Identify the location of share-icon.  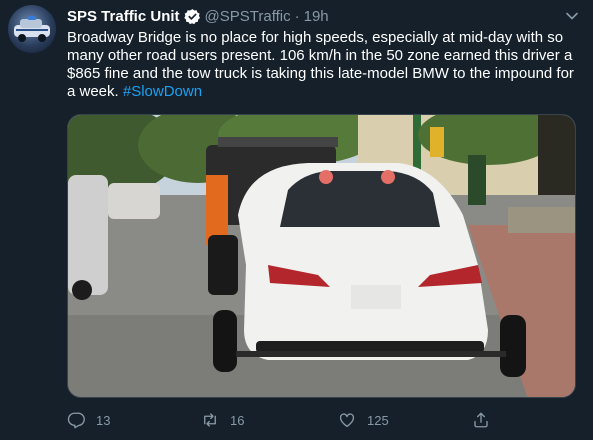
(481, 420).